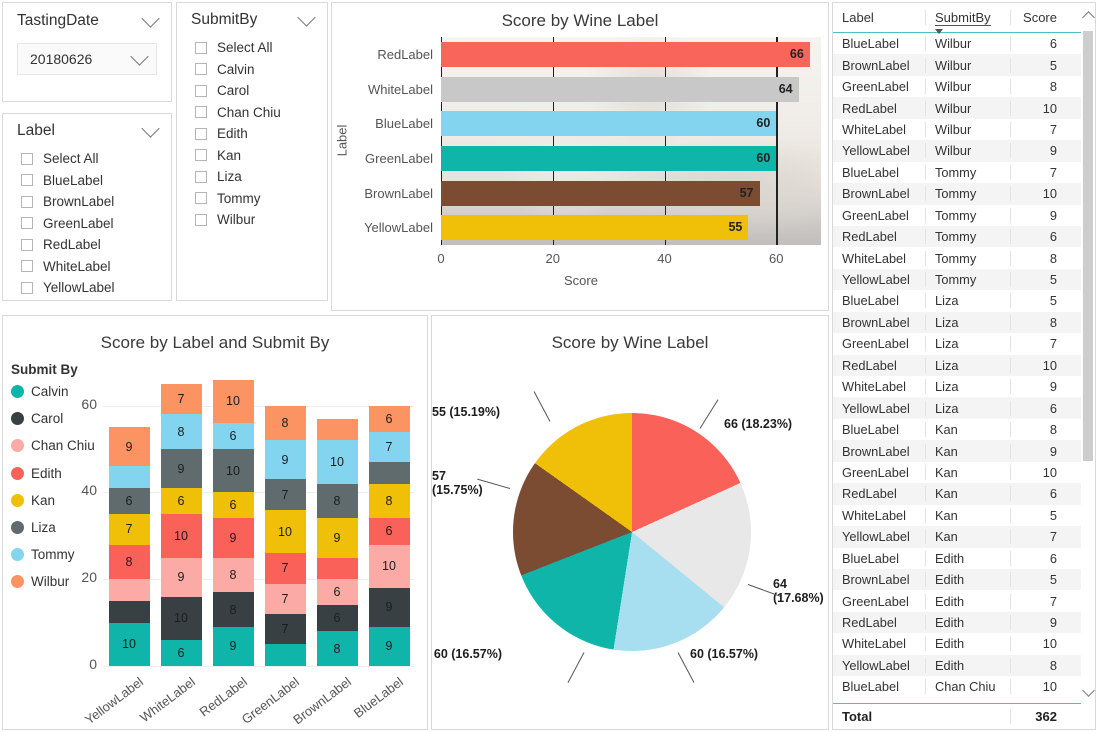 This screenshot has width=1098, height=732. I want to click on bar-yellowlabel, so click(595, 228).